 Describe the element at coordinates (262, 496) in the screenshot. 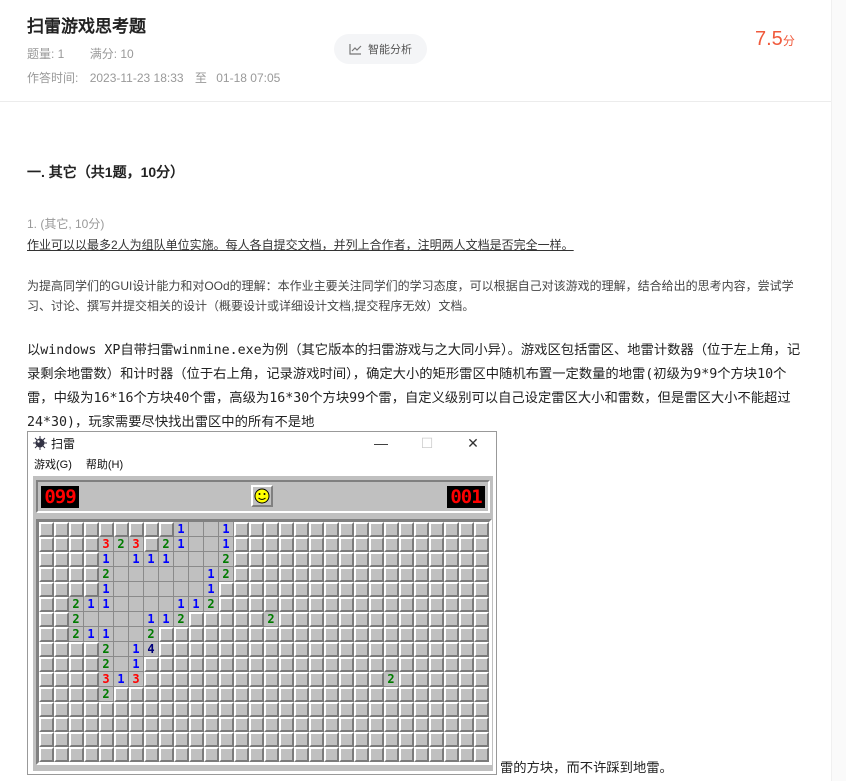

I see `smiley-face-button` at that location.